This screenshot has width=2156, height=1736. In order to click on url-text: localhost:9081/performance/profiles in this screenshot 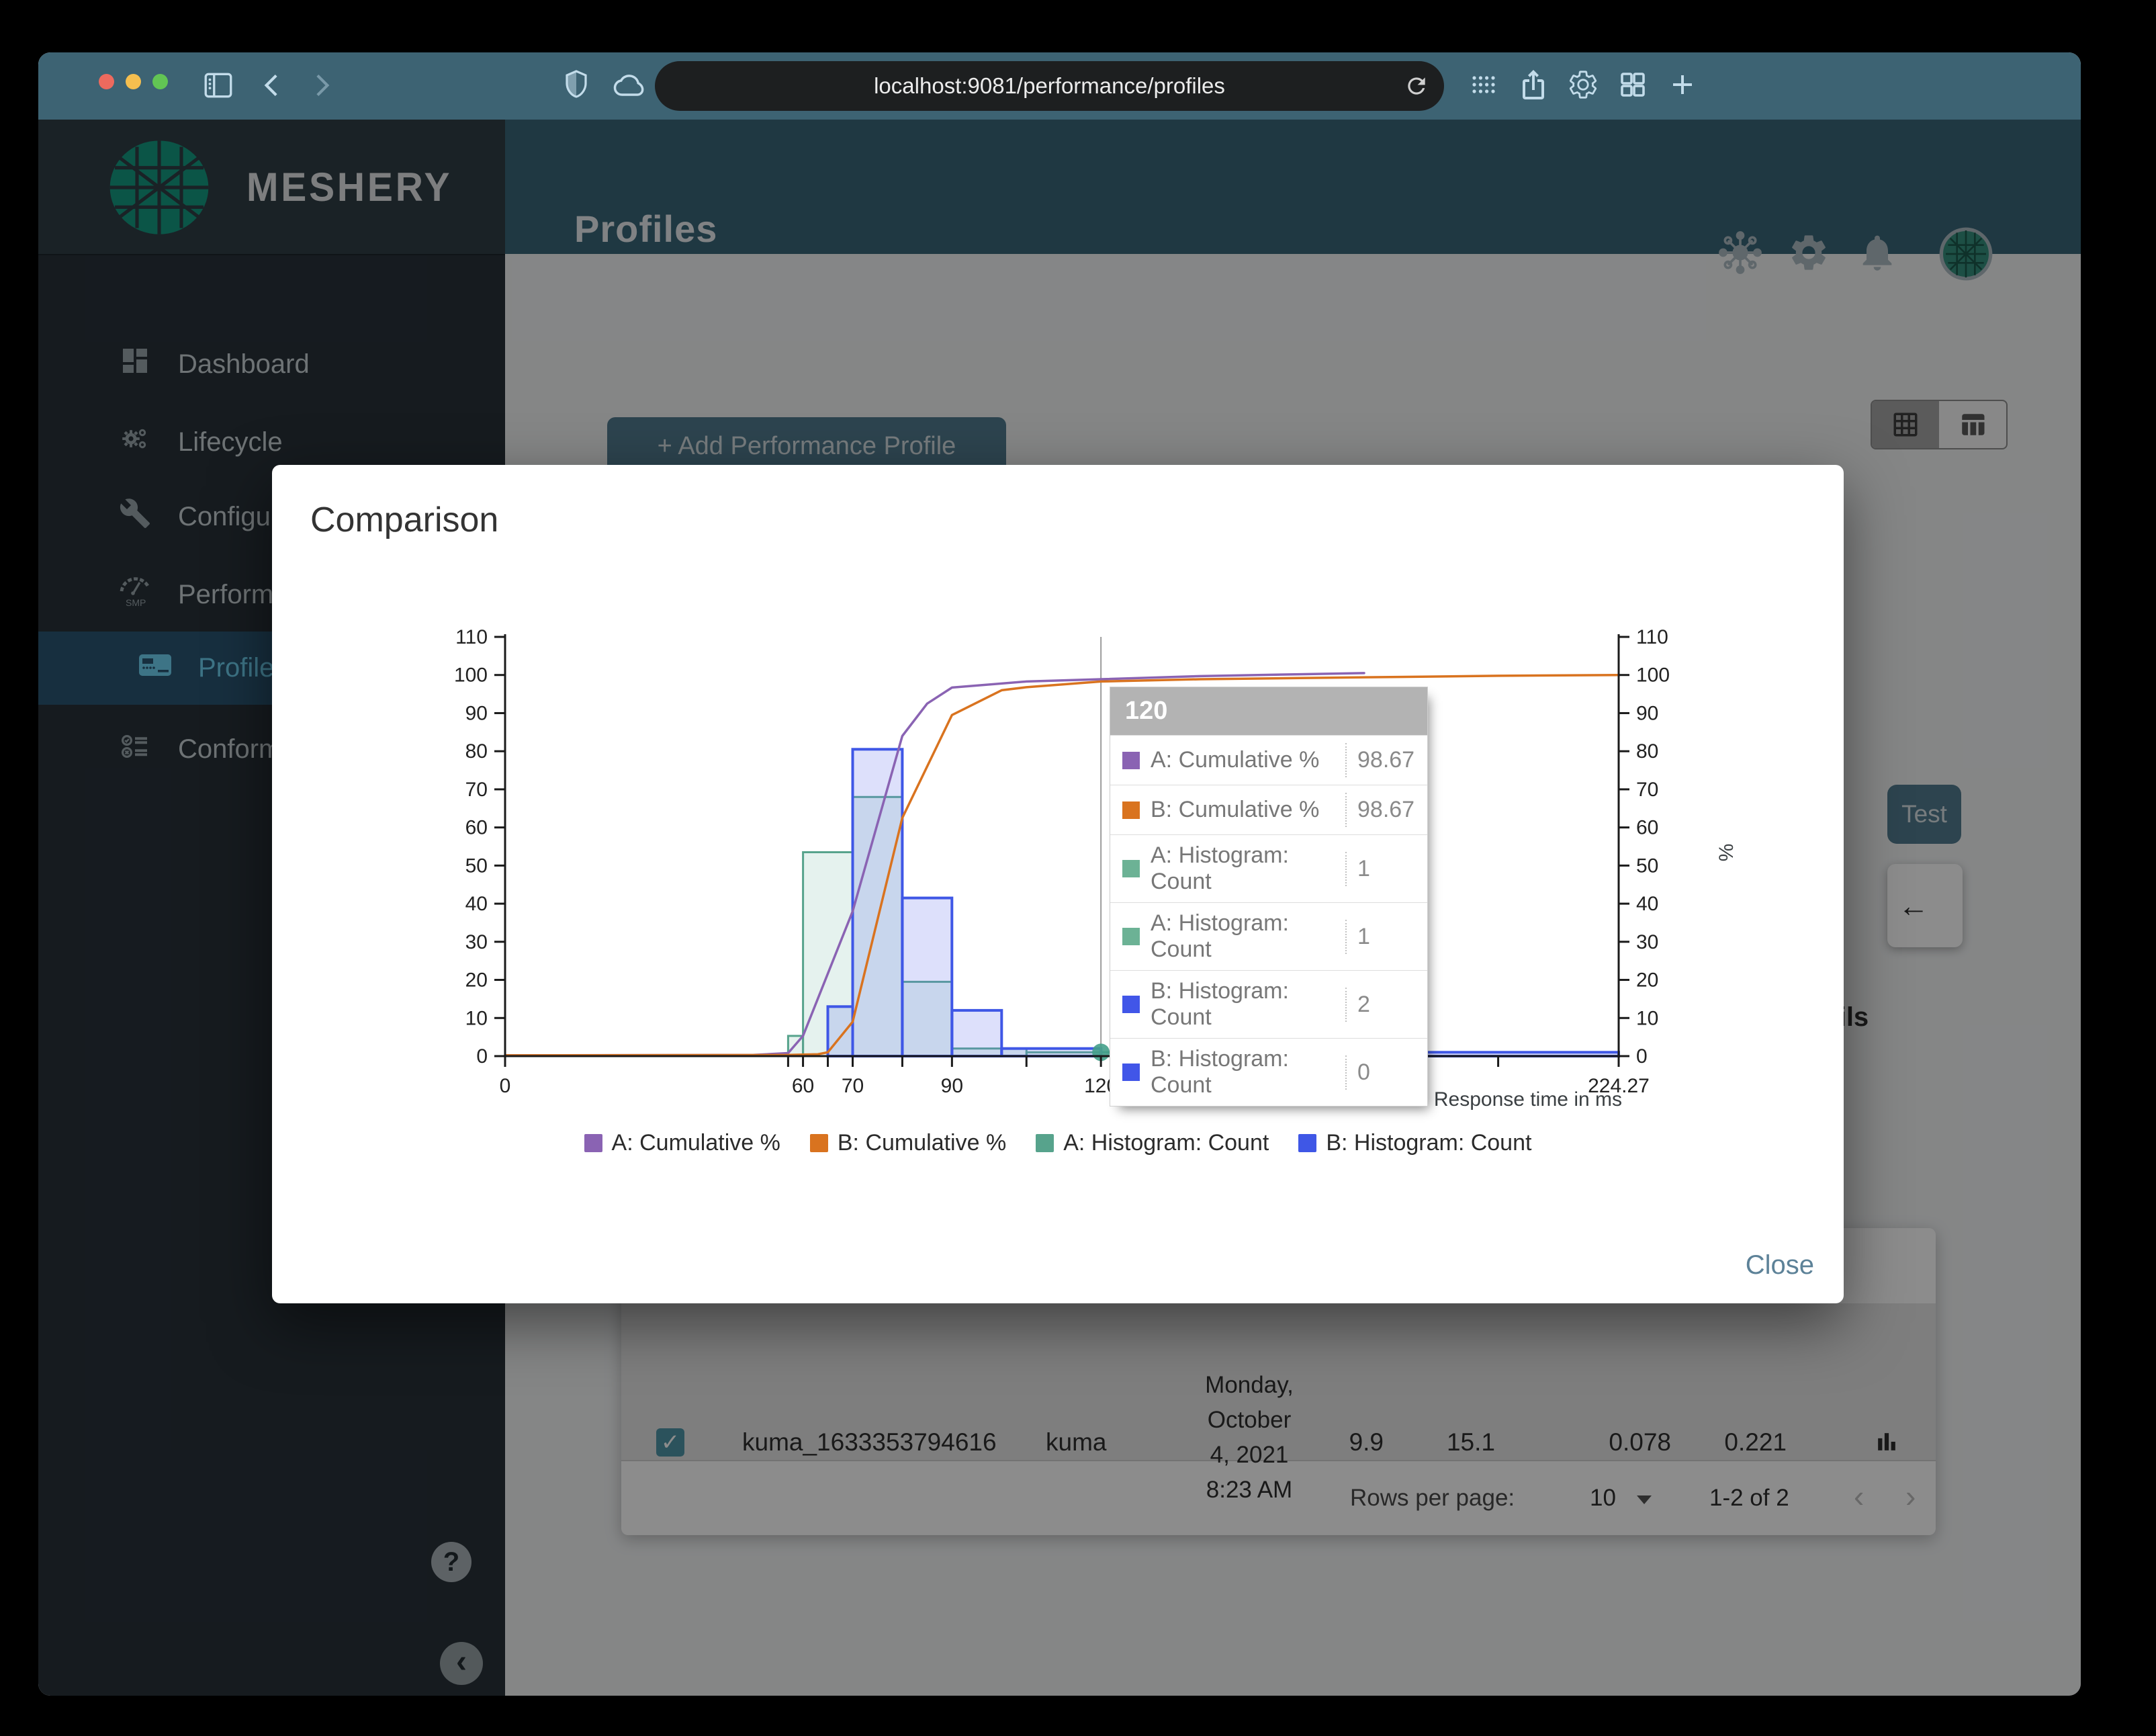, I will do `click(1049, 85)`.